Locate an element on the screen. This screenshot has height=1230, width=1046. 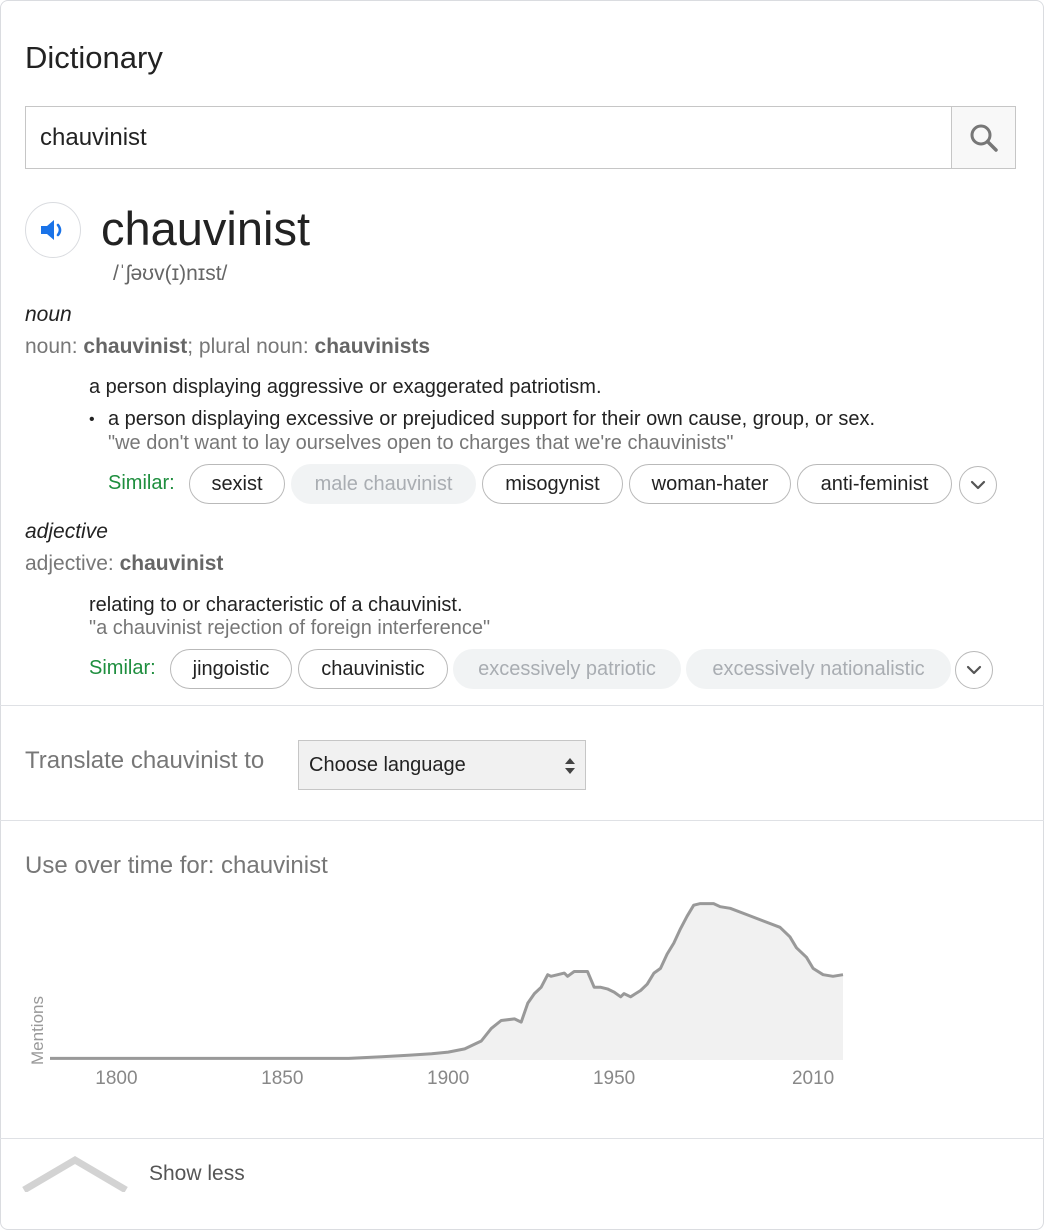
chart-ylabel: Mentions is located at coordinates (37, 1030).